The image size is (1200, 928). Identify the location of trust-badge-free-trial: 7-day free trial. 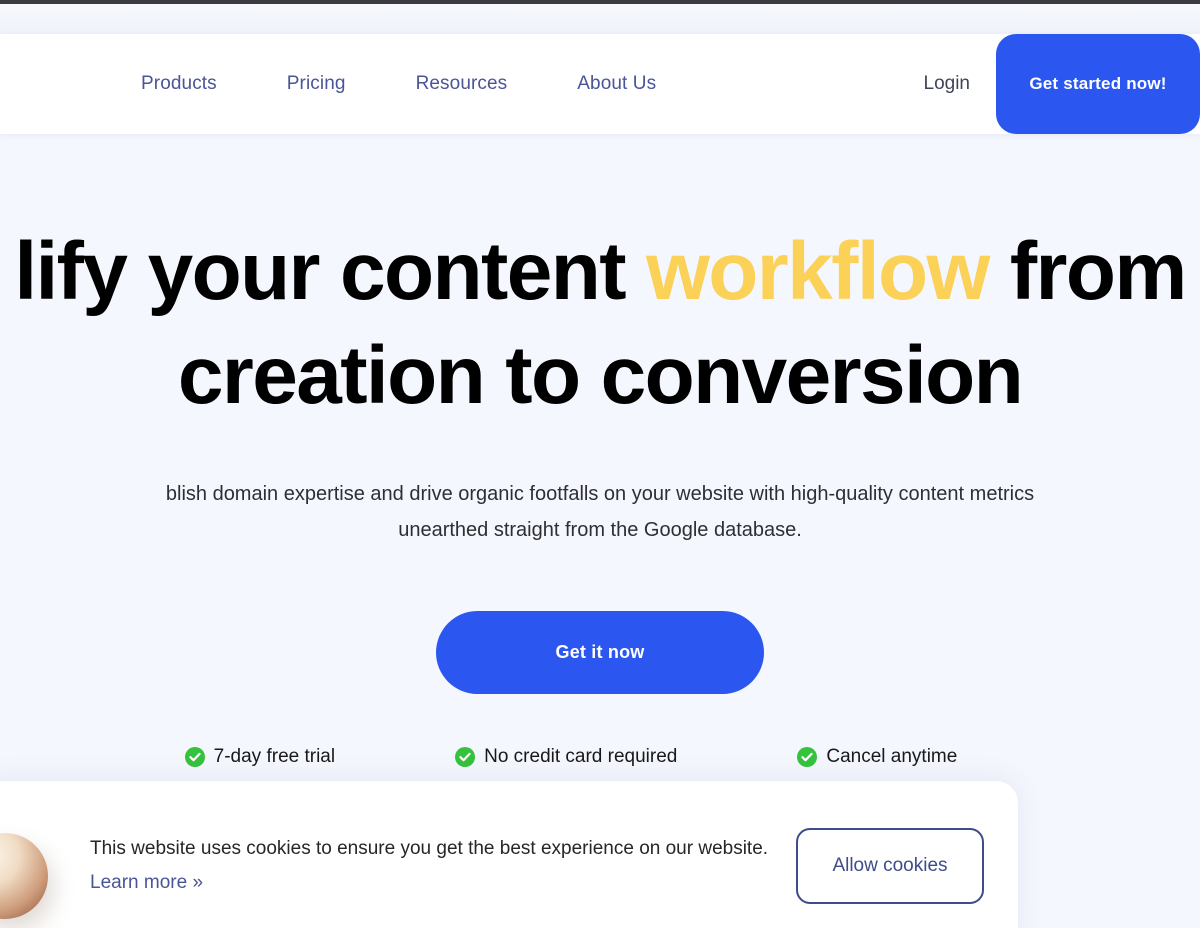
(260, 757).